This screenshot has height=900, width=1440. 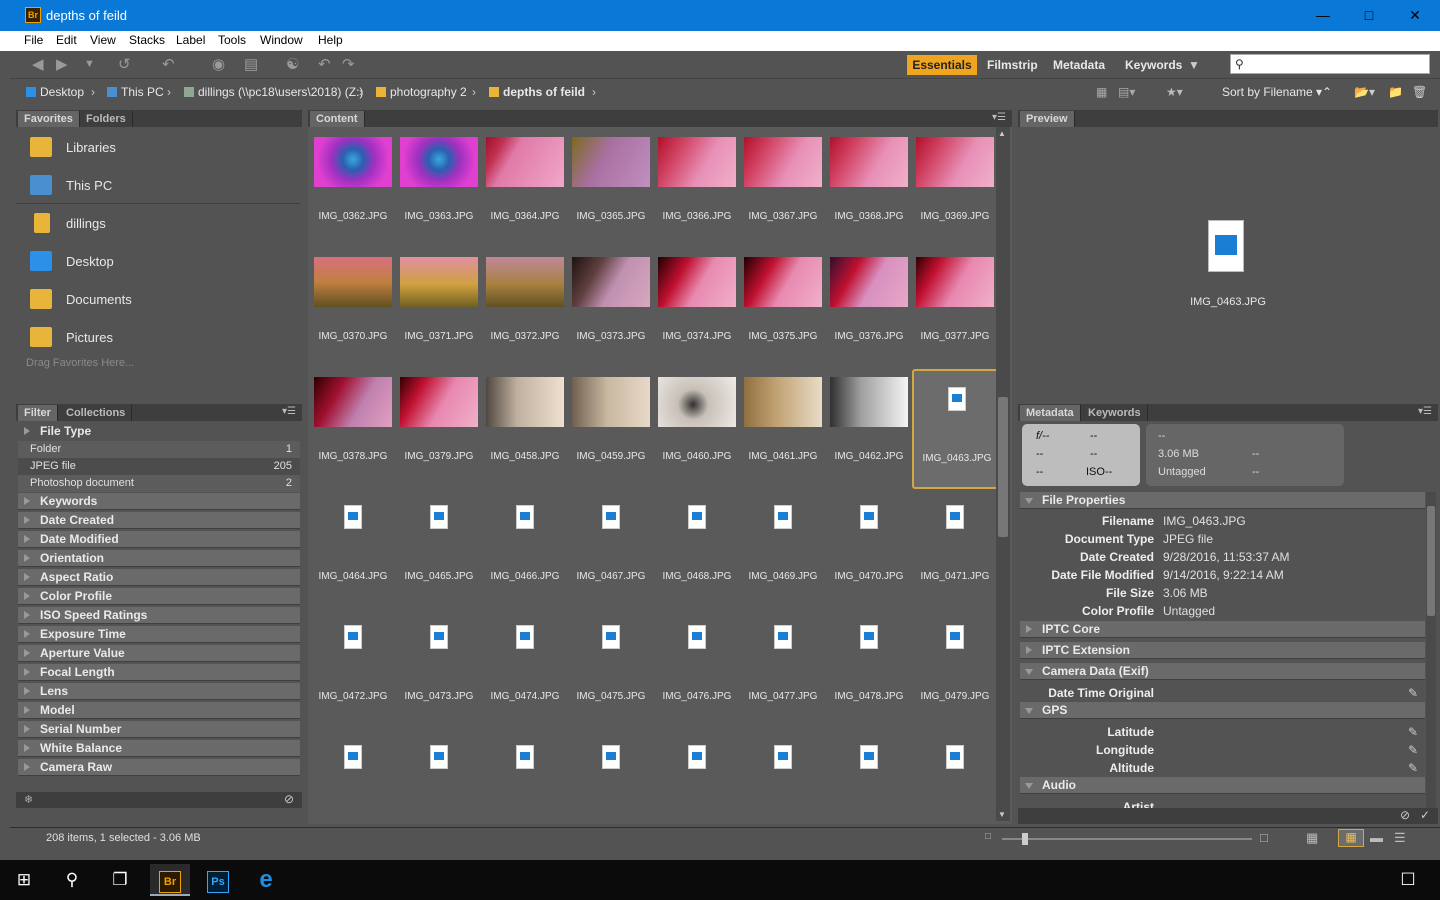 I want to click on action-center-icon: ☐, so click(x=1408, y=880).